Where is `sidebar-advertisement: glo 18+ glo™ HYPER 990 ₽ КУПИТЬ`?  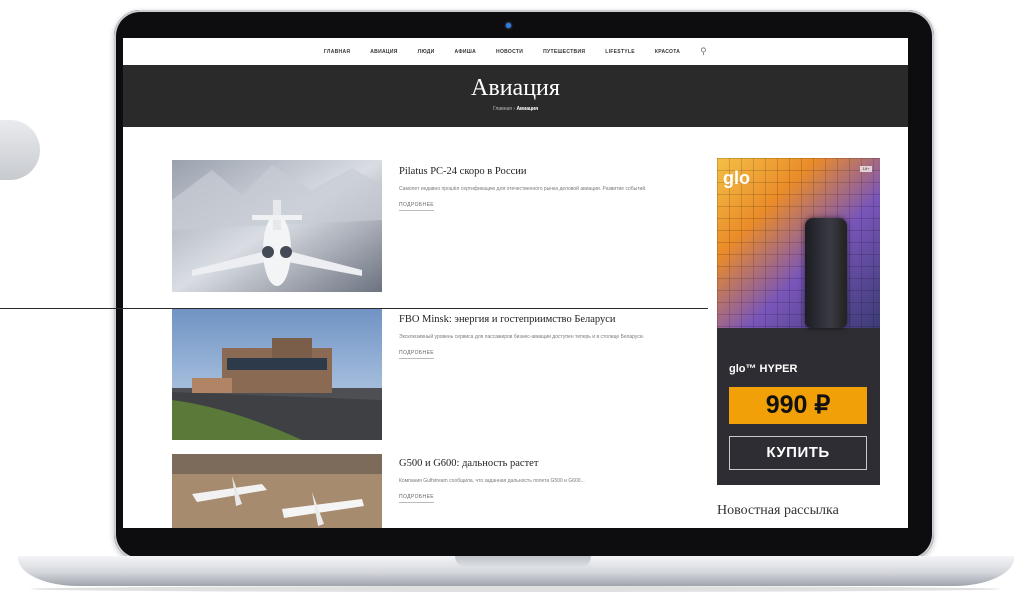 sidebar-advertisement: glo 18+ glo™ HYPER 990 ₽ КУПИТЬ is located at coordinates (798, 321).